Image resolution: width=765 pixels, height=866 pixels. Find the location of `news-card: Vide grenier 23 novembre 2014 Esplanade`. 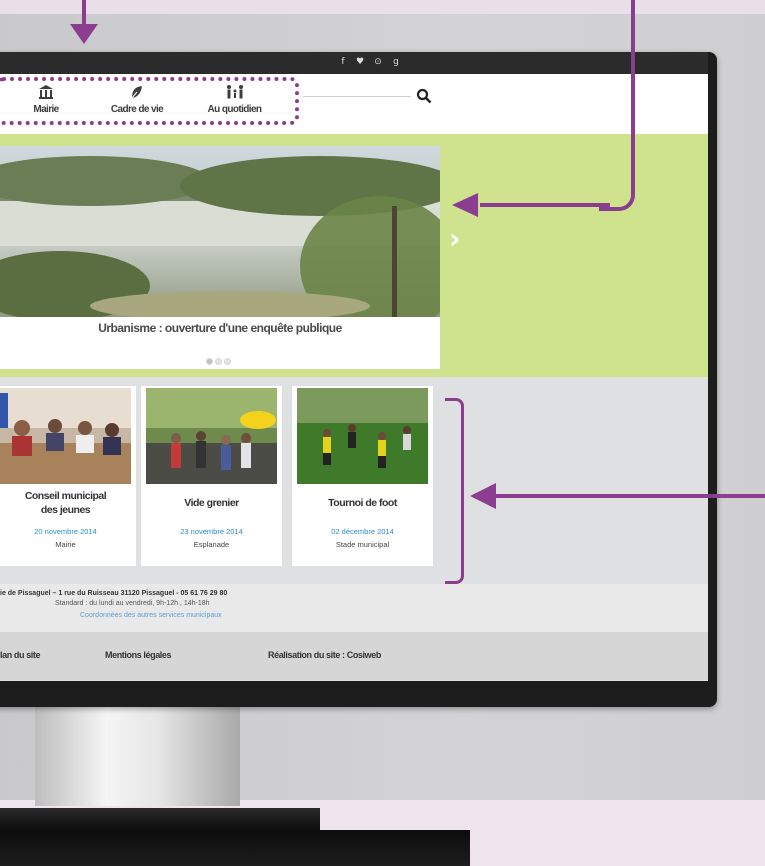

news-card: Vide grenier 23 novembre 2014 Esplanade is located at coordinates (211, 476).